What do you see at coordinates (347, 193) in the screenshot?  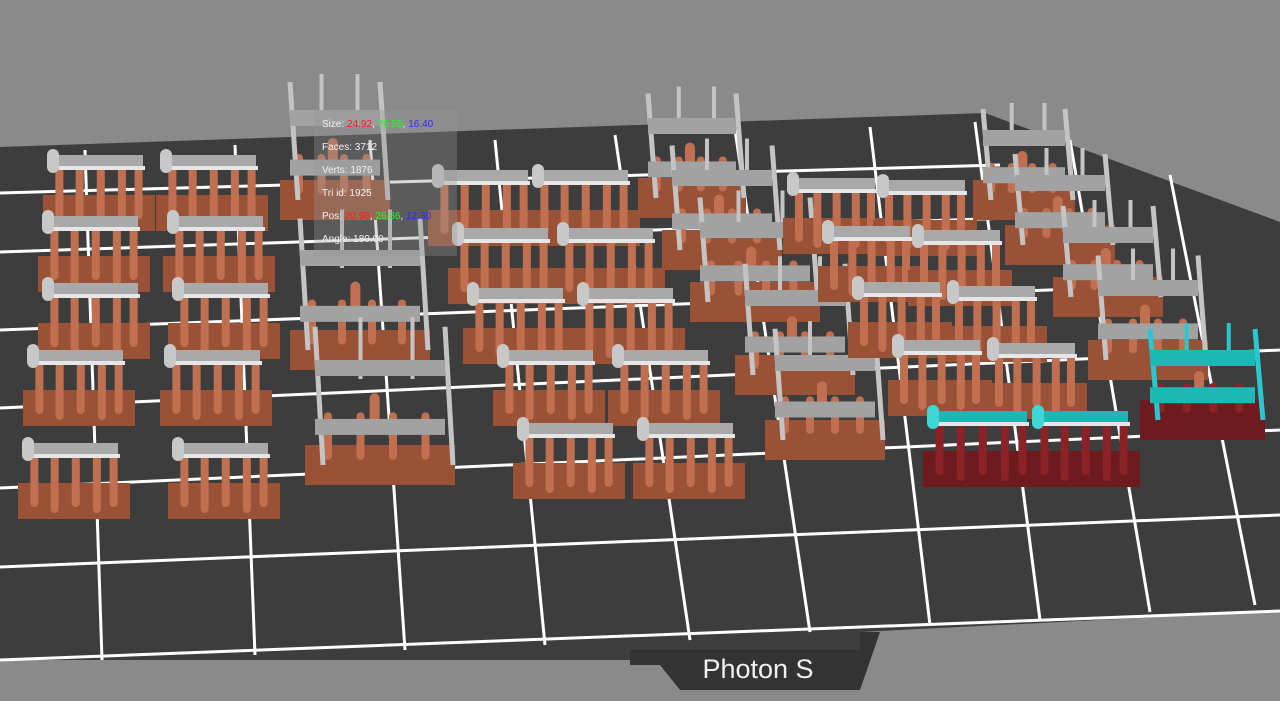 I see `tri-id-row: Tri id: 1925` at bounding box center [347, 193].